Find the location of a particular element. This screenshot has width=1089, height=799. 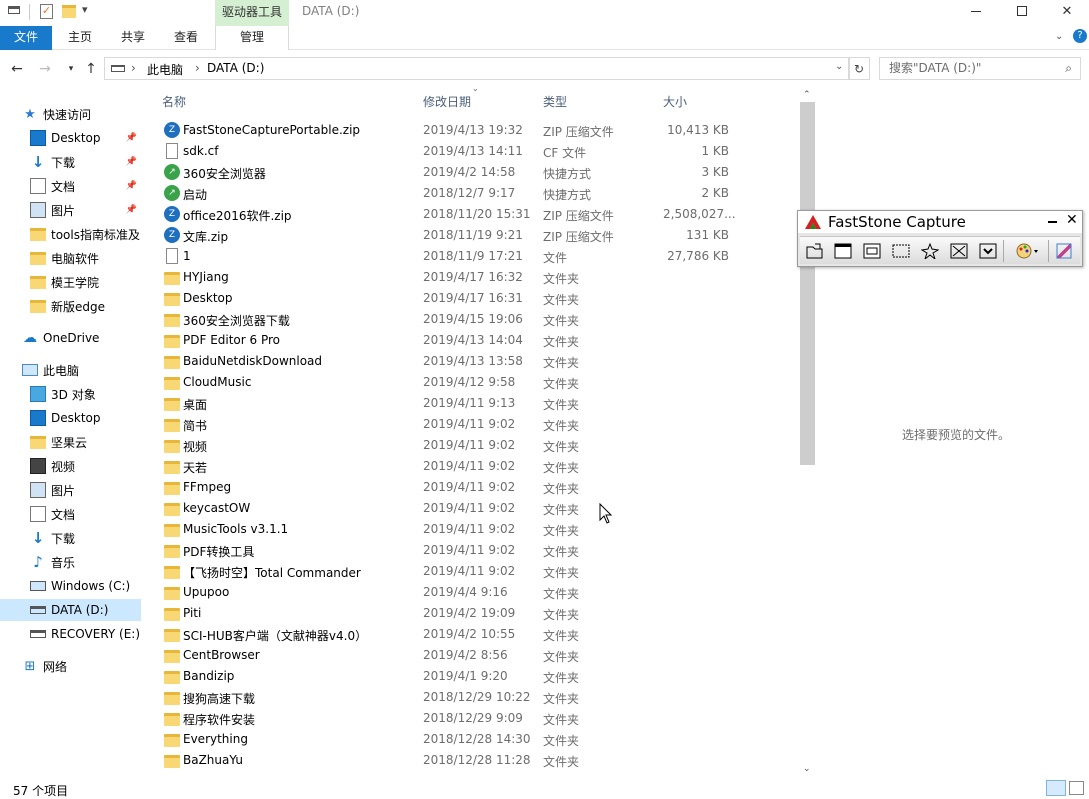

address-dropdown-icon: ⌄ is located at coordinates (839, 66).